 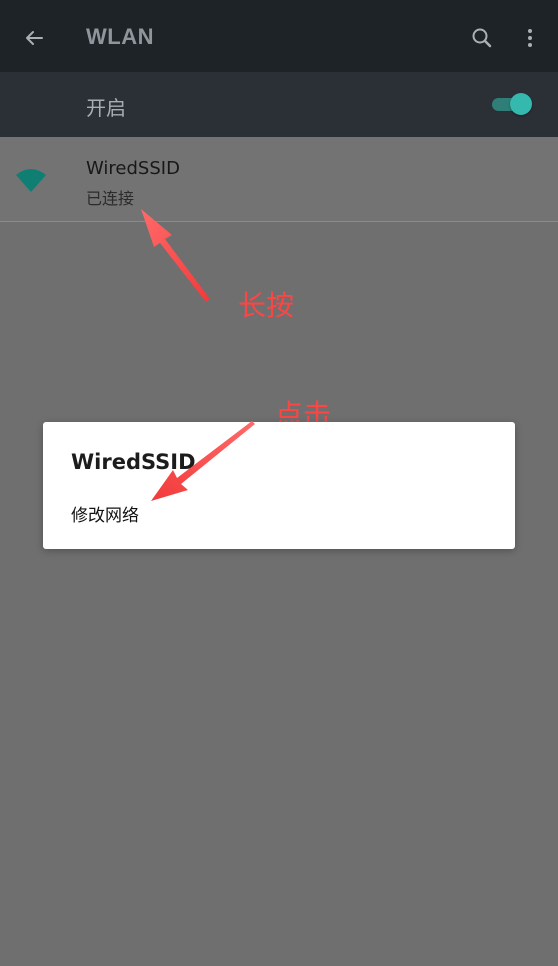 What do you see at coordinates (133, 462) in the screenshot?
I see `dialog-title: WiredSSID` at bounding box center [133, 462].